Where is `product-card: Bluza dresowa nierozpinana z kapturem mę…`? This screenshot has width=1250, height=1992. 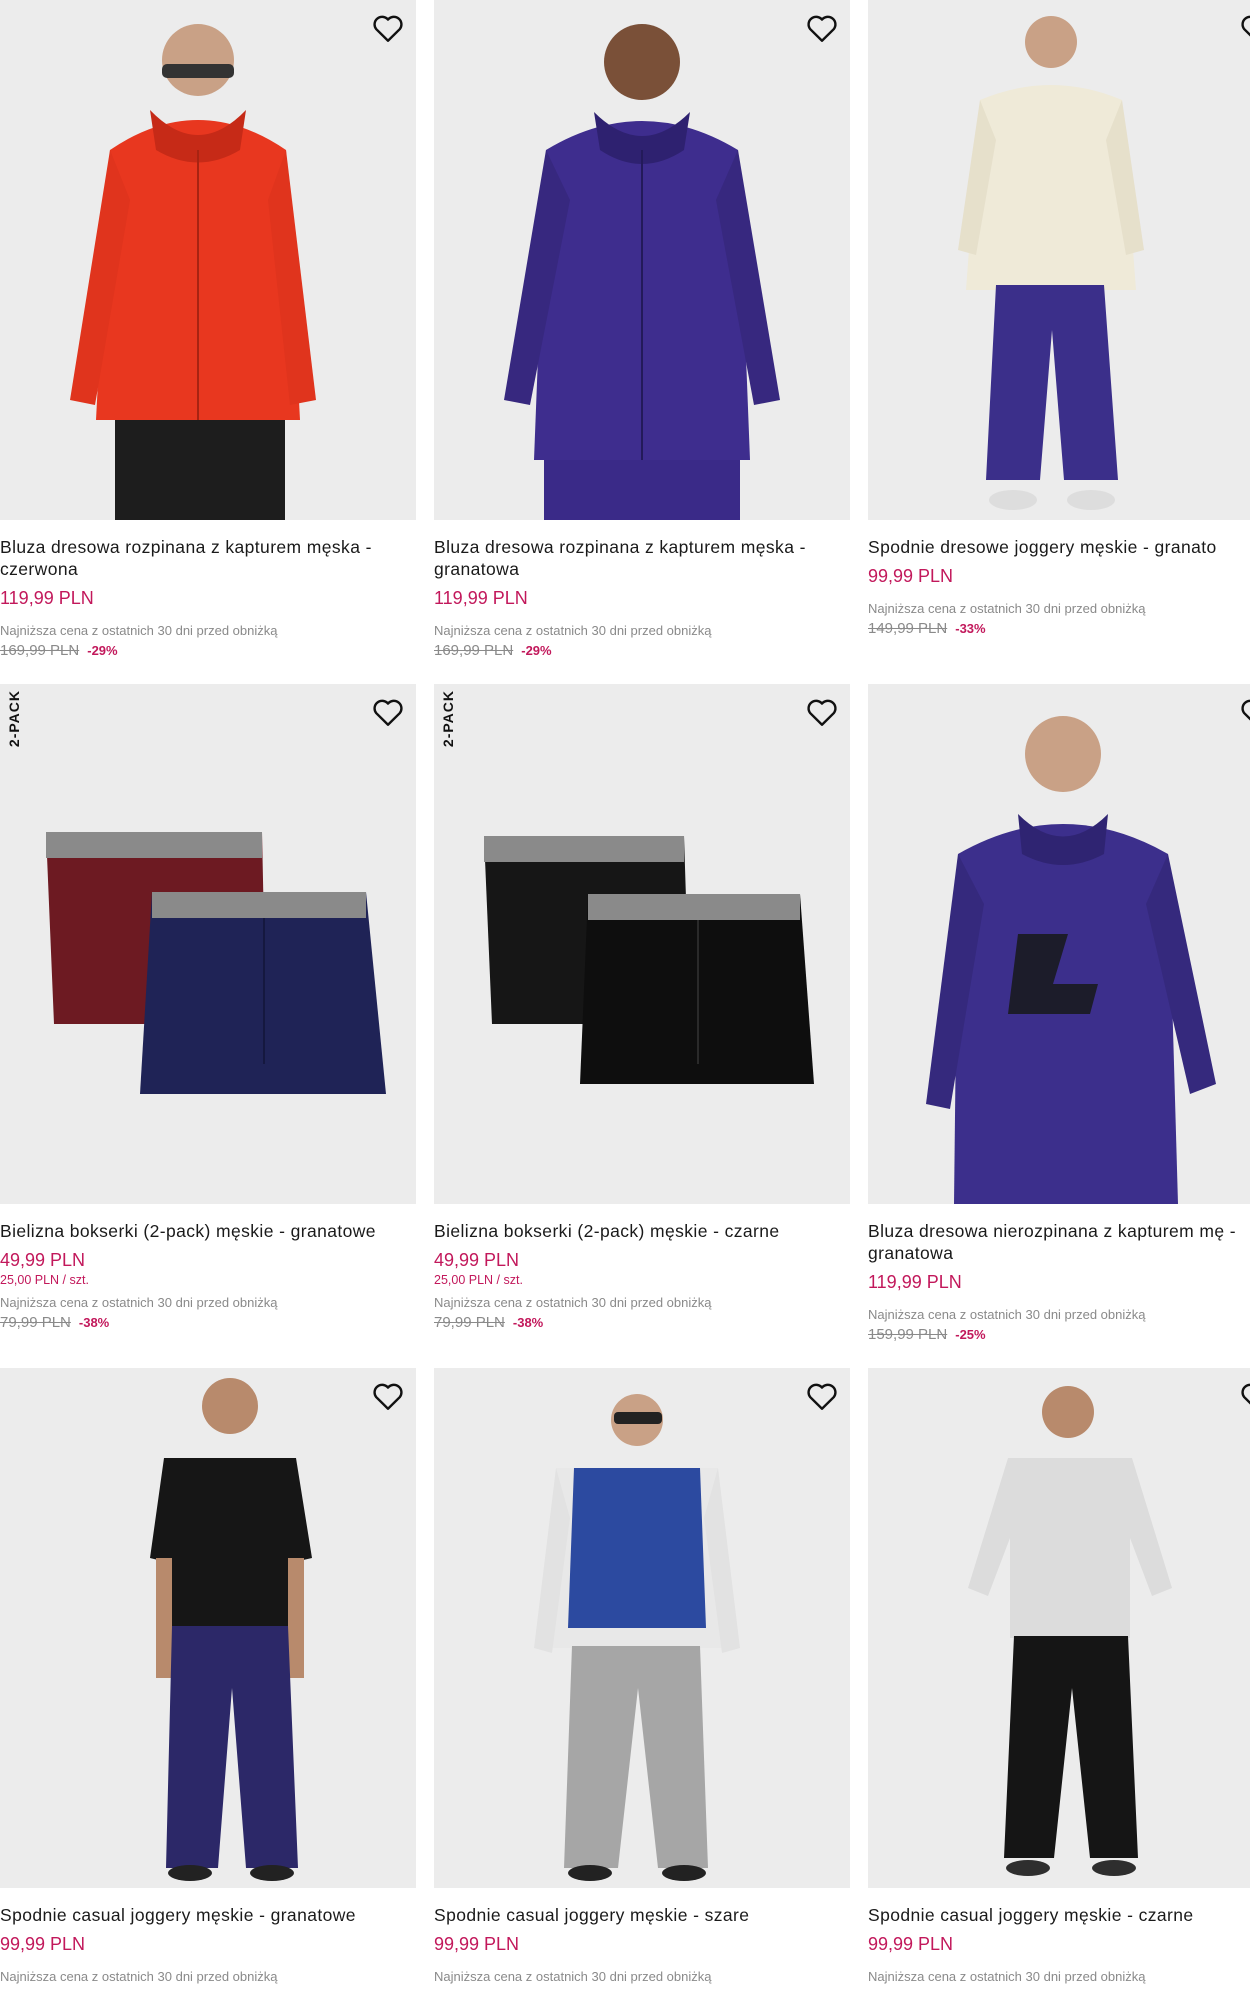
product-card: Bluza dresowa nierozpinana z kapturem mę… is located at coordinates (1059, 1013).